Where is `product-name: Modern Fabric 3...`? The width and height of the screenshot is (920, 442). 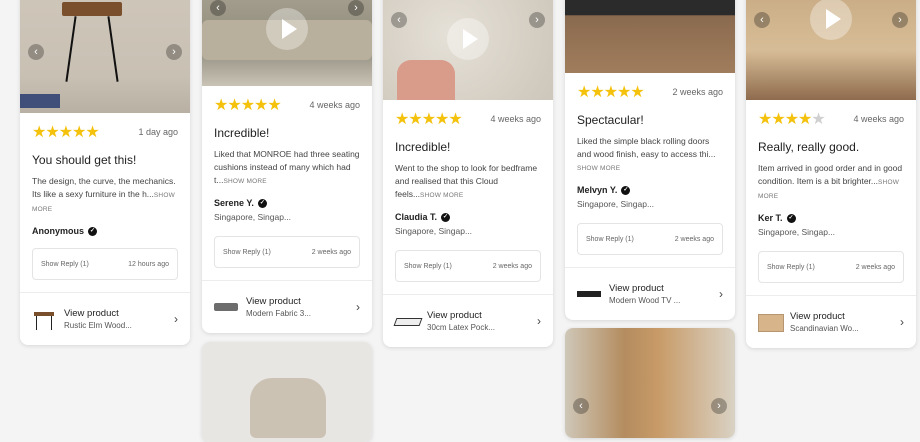 product-name: Modern Fabric 3... is located at coordinates (278, 313).